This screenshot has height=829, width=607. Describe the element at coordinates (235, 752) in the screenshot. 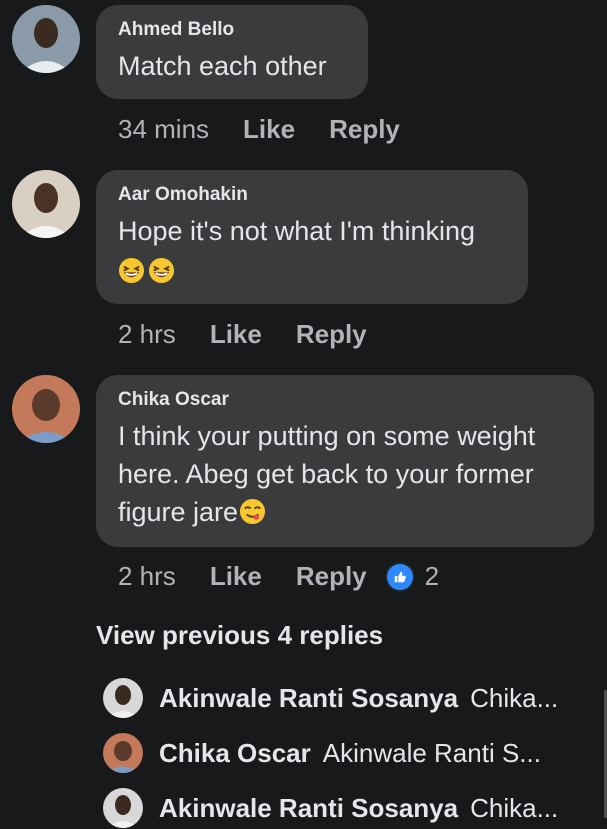

I see `reply-author: Chika Oscar` at that location.